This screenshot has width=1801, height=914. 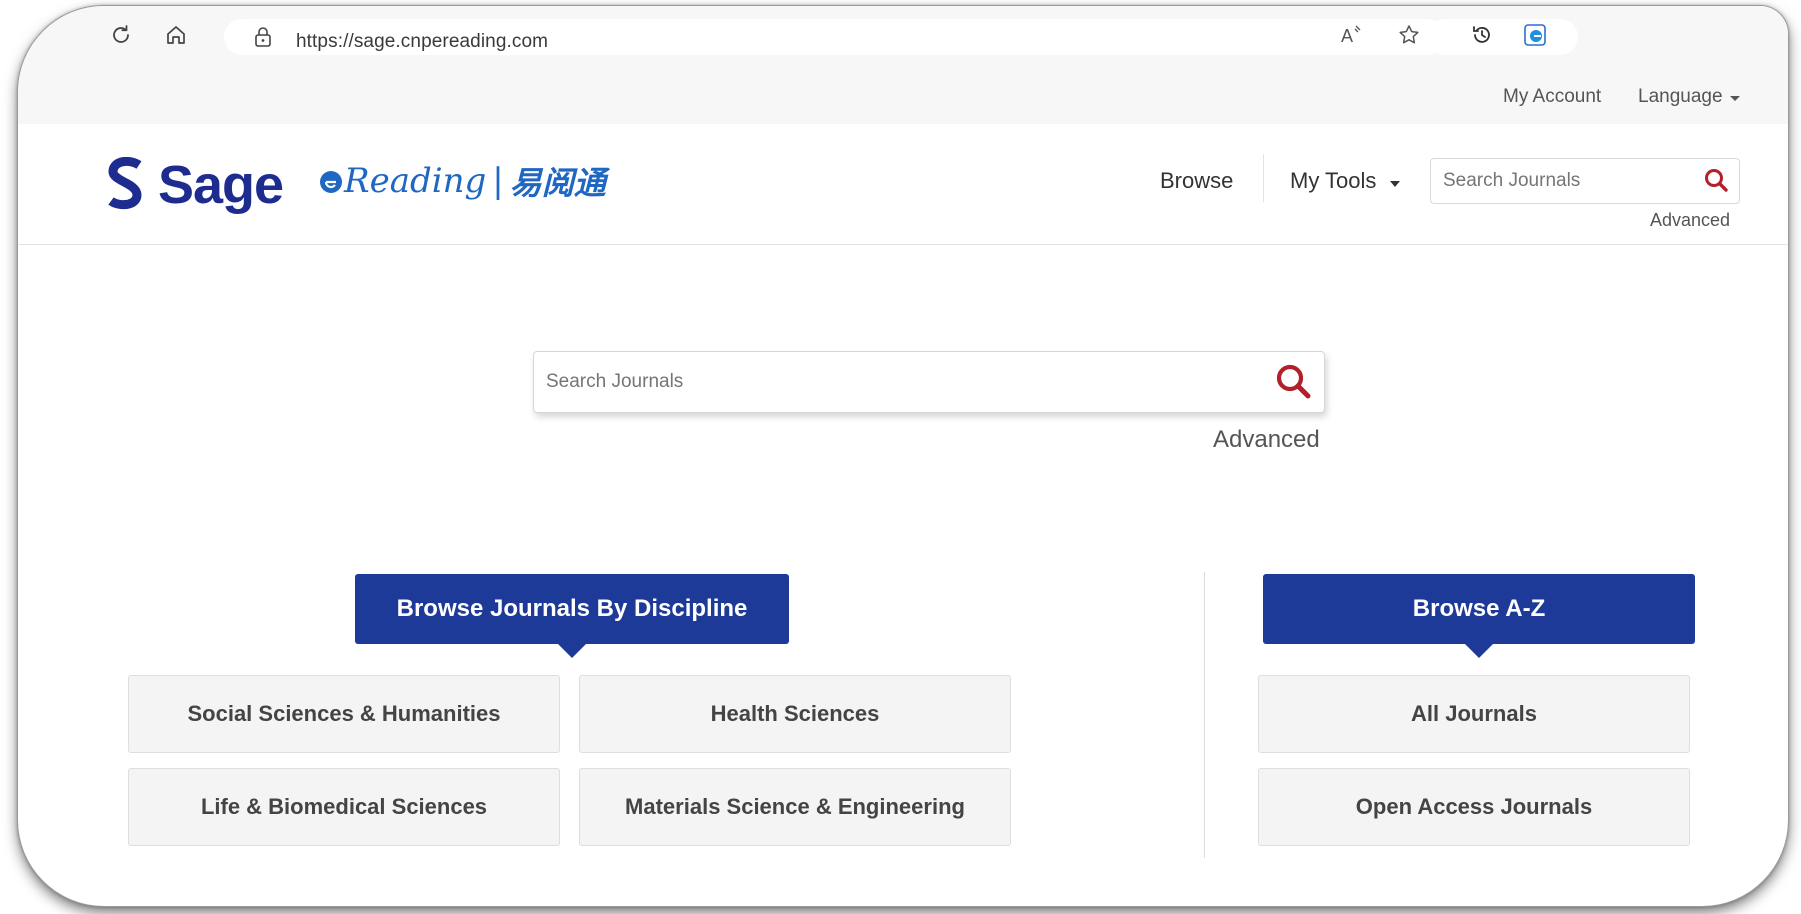 What do you see at coordinates (344, 807) in the screenshot?
I see `discipline-life-biomedical: Life & Biomedical Sciences` at bounding box center [344, 807].